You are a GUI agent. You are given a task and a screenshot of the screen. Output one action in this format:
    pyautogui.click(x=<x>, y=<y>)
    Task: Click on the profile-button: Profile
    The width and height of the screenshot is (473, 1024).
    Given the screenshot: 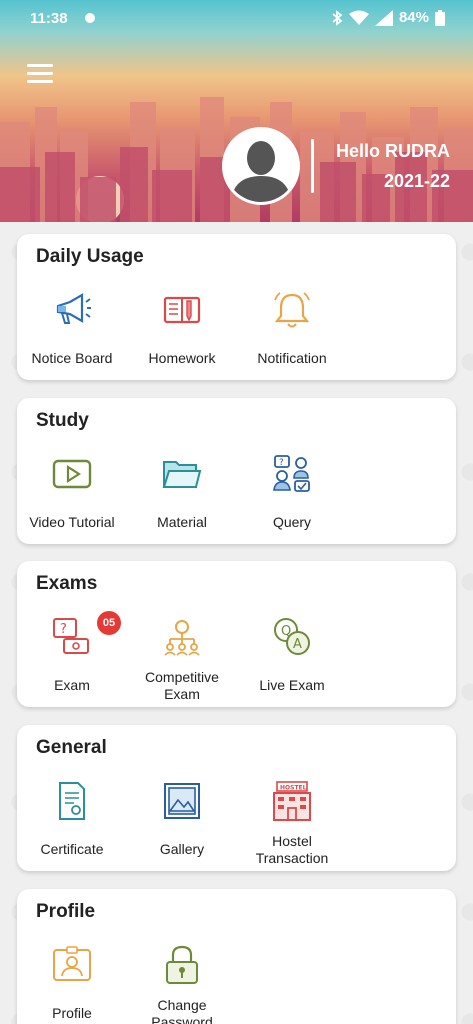 What is the action you would take?
    pyautogui.click(x=72, y=982)
    